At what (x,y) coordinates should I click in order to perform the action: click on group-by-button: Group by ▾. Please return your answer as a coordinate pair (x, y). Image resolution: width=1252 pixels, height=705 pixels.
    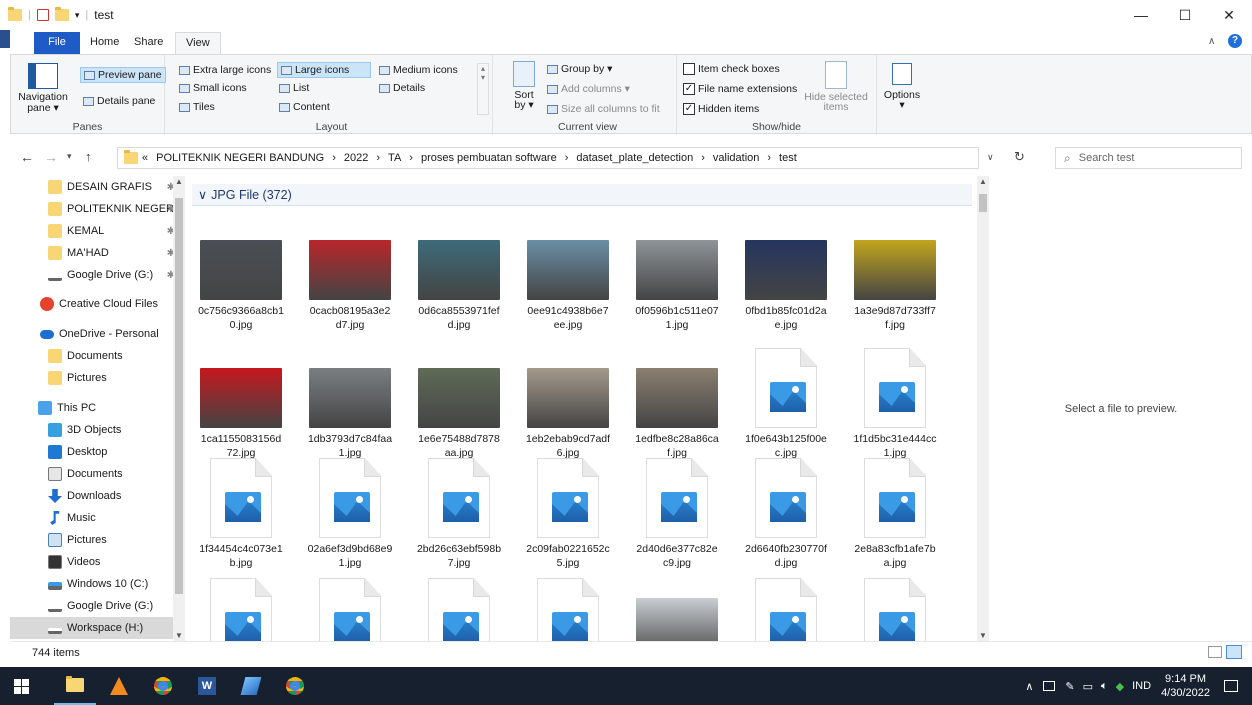
    Looking at the image, I should click on (579, 69).